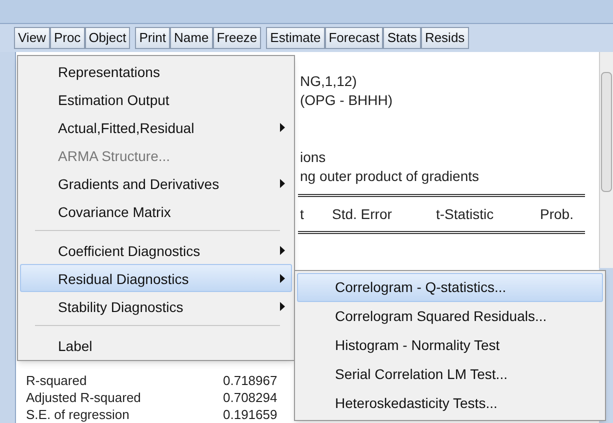  Describe the element at coordinates (354, 38) in the screenshot. I see `toolbar-button: Forecast` at that location.